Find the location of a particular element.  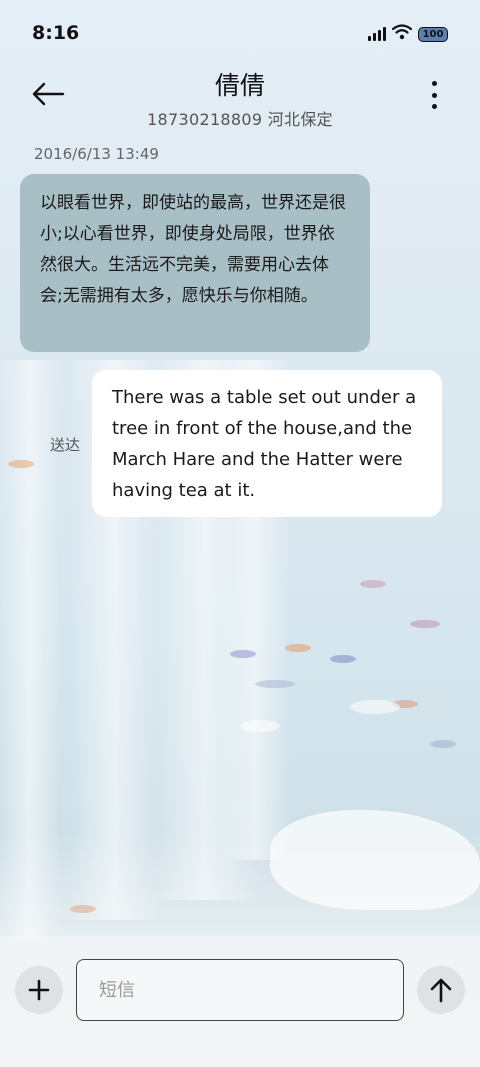

more-options-button is located at coordinates (434, 95).